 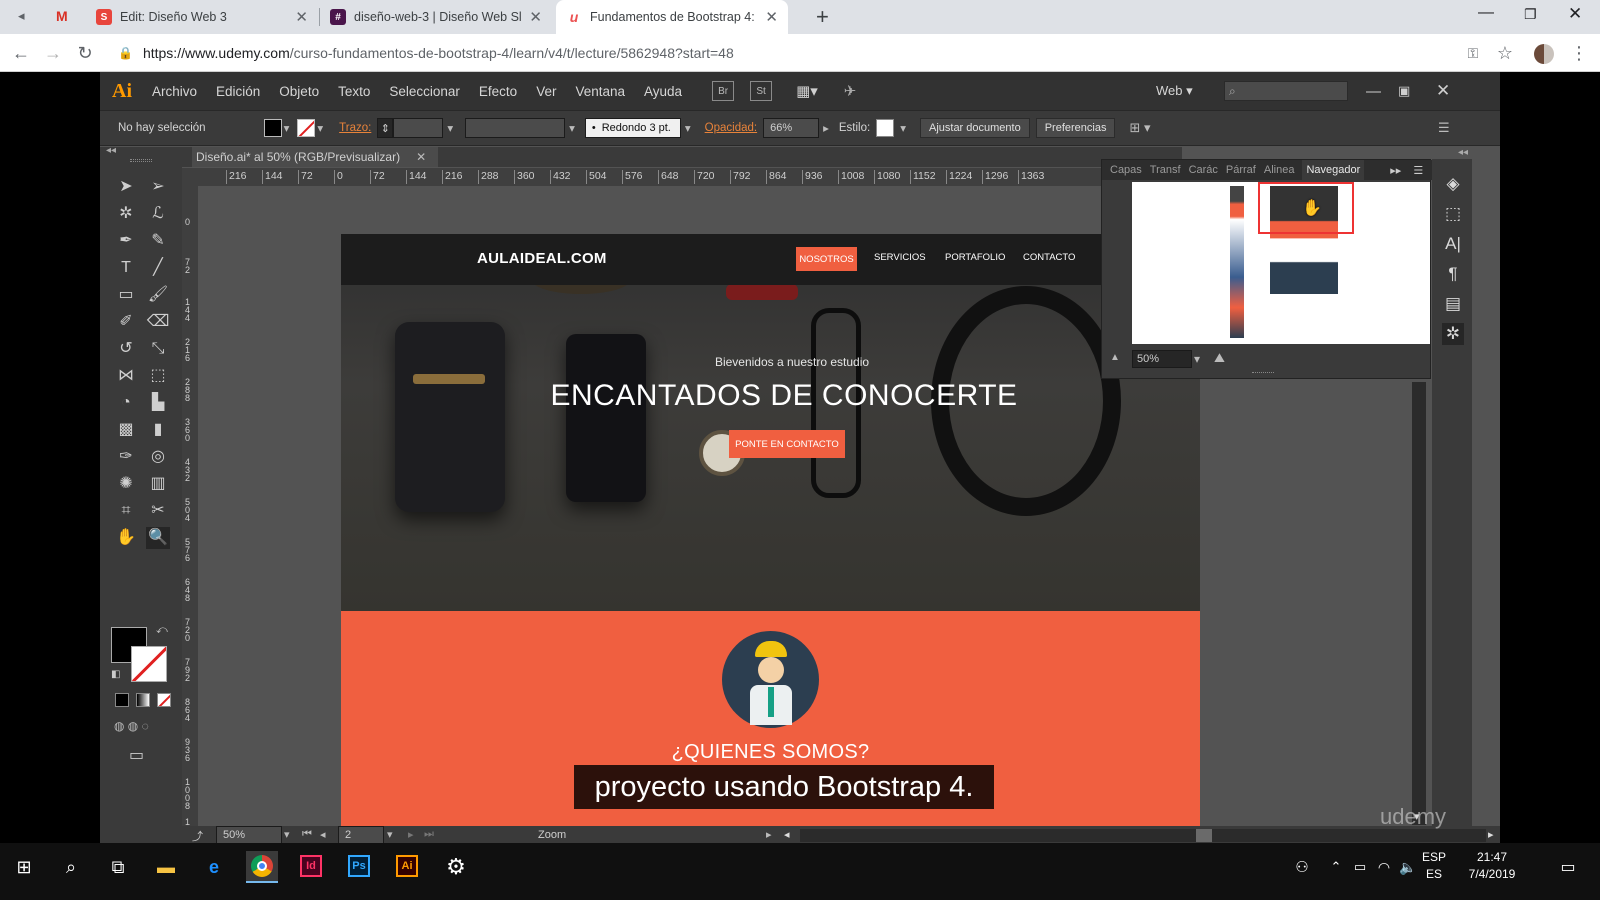 What do you see at coordinates (1434, 866) in the screenshot?
I see `language-indicator: ESP ES` at bounding box center [1434, 866].